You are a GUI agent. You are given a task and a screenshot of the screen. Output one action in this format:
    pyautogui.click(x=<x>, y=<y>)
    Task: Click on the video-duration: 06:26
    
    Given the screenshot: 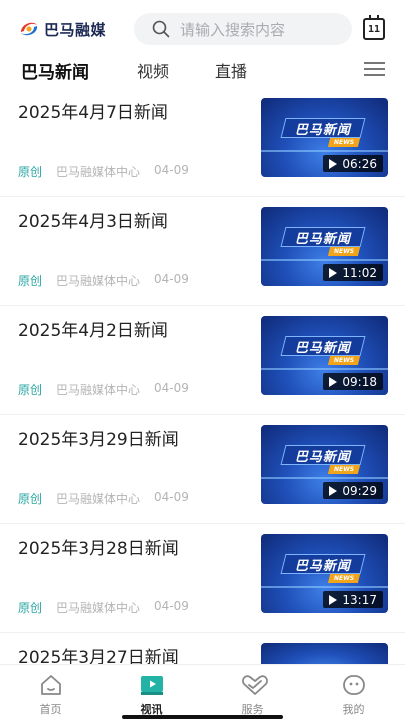 What is the action you would take?
    pyautogui.click(x=359, y=163)
    